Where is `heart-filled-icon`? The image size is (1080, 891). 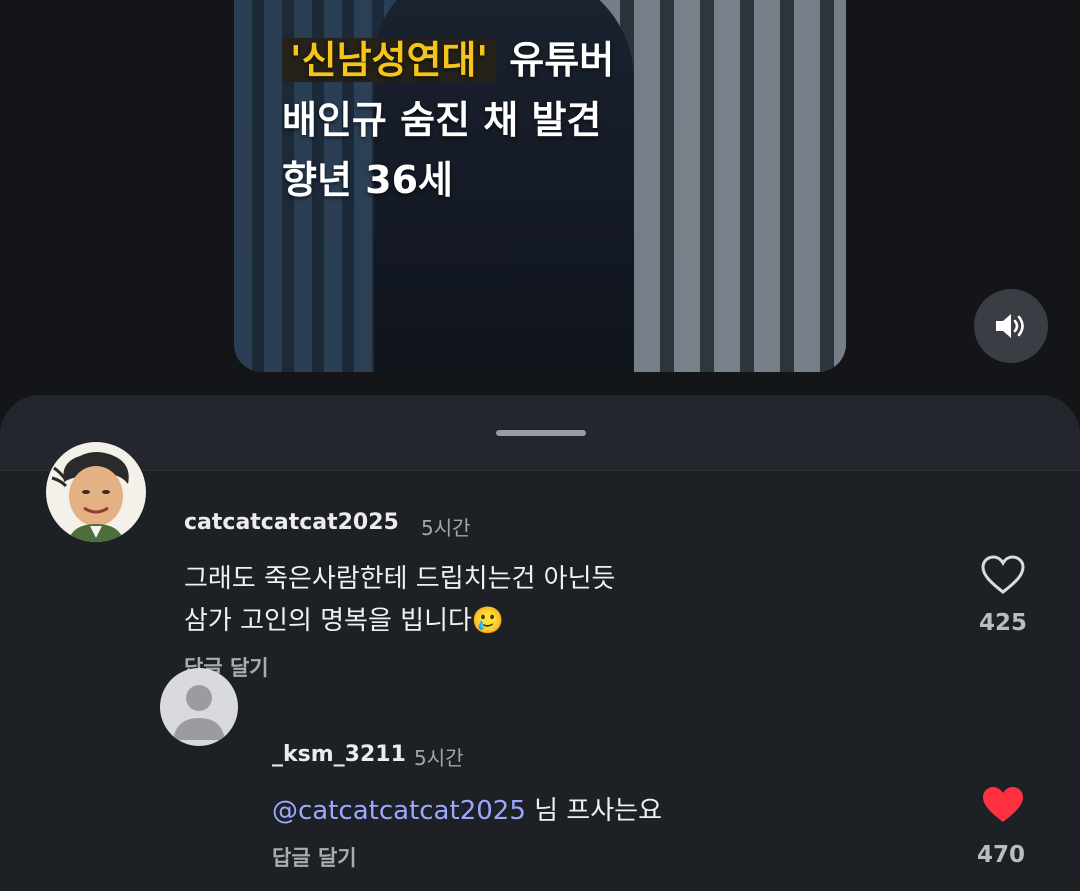 heart-filled-icon is located at coordinates (1003, 804).